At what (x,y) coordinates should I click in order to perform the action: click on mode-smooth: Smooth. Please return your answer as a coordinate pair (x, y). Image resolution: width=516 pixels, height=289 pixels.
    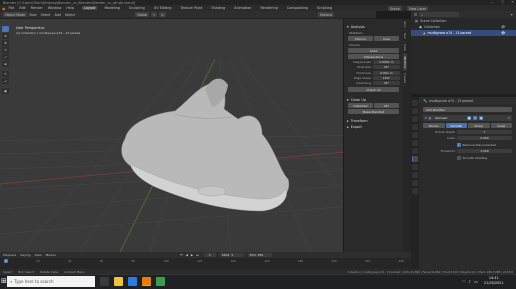
    Looking at the image, I should click on (456, 125).